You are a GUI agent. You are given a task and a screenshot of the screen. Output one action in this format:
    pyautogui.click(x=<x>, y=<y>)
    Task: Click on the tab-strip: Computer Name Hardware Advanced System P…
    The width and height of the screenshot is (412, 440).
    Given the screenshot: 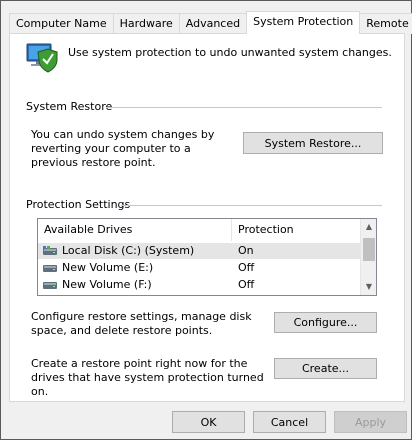 What is the action you would take?
    pyautogui.click(x=210, y=22)
    